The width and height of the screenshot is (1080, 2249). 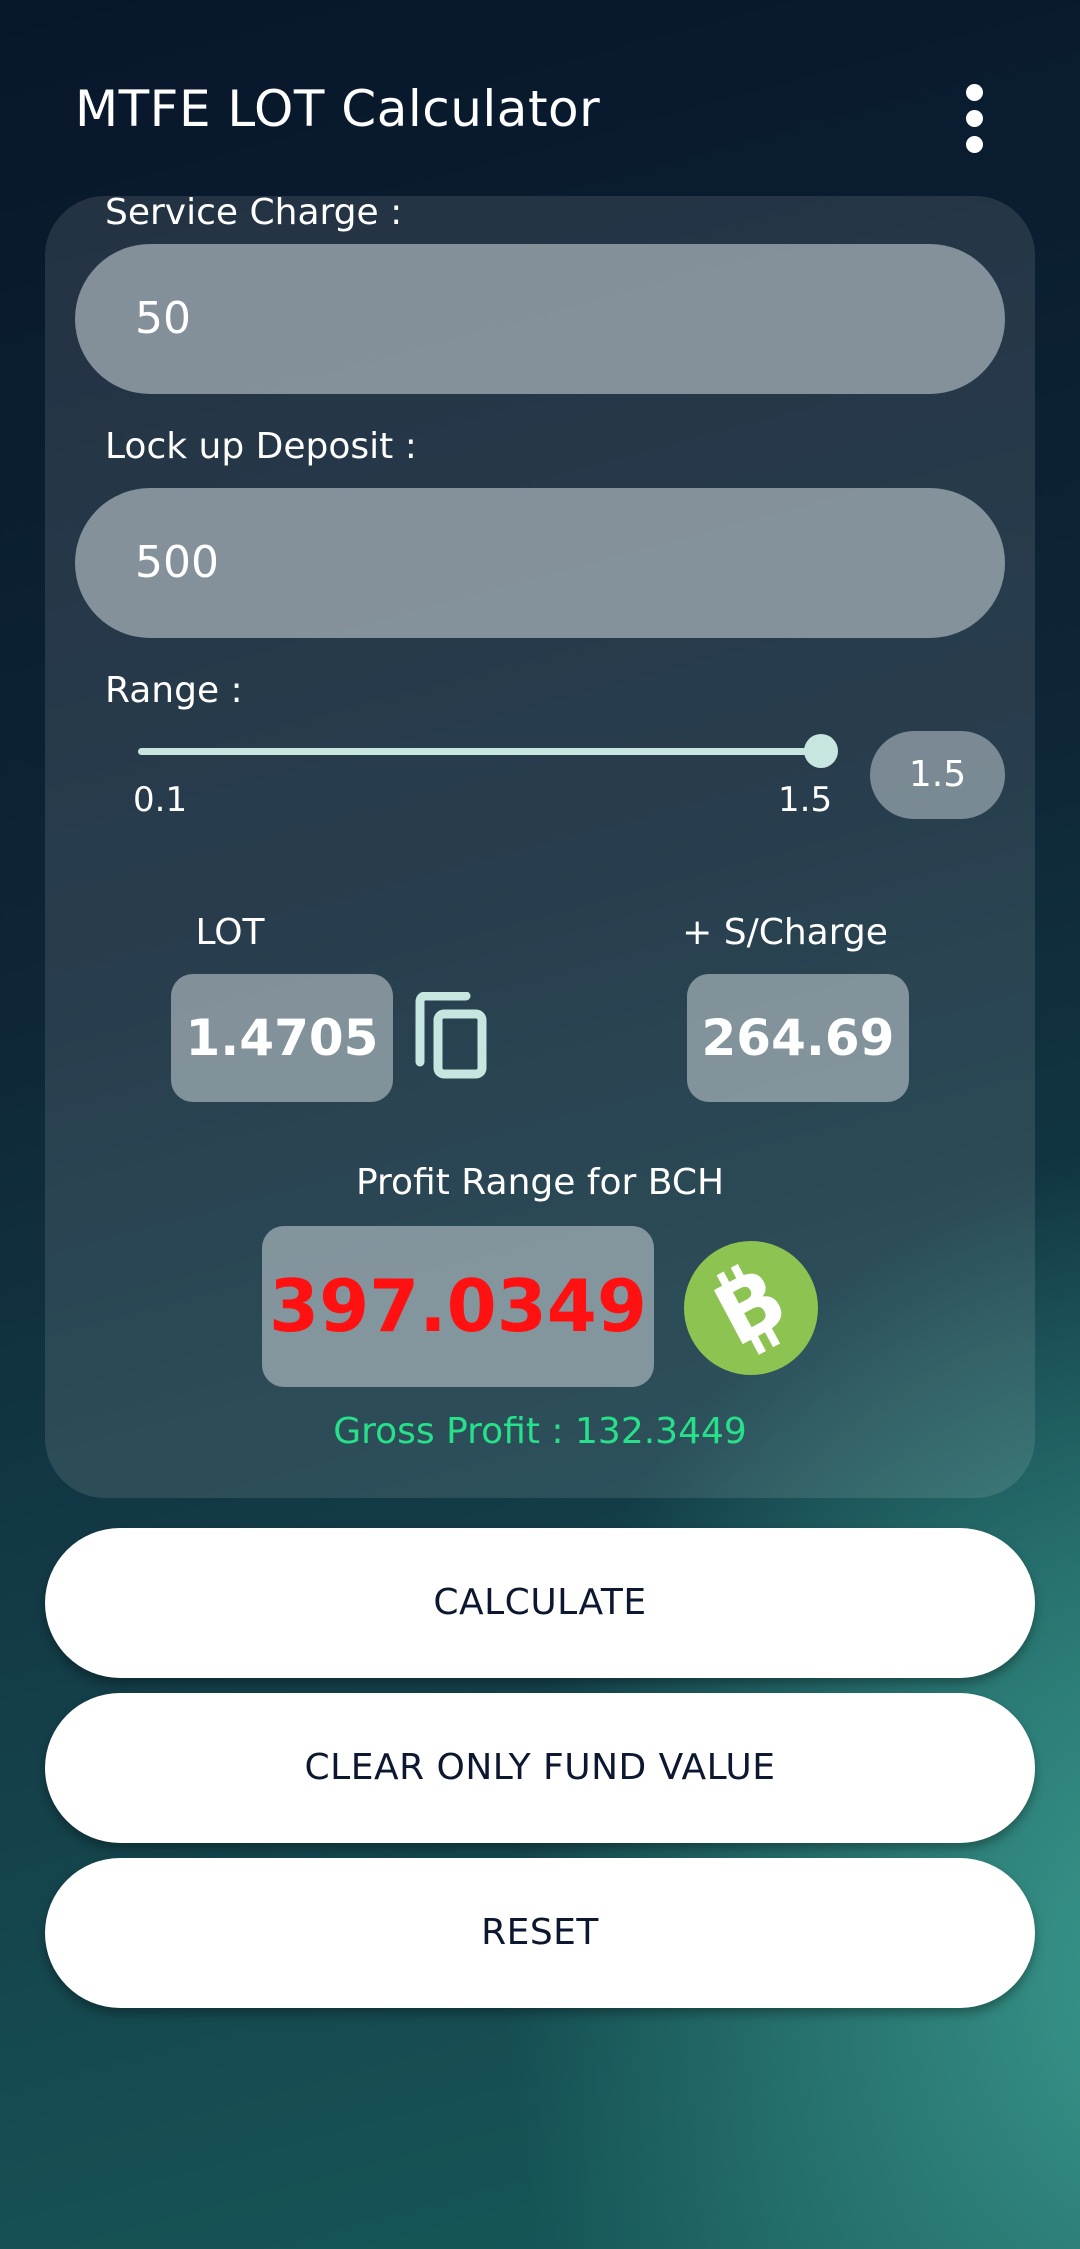 What do you see at coordinates (160, 800) in the screenshot?
I see `range-min-label: 0.1` at bounding box center [160, 800].